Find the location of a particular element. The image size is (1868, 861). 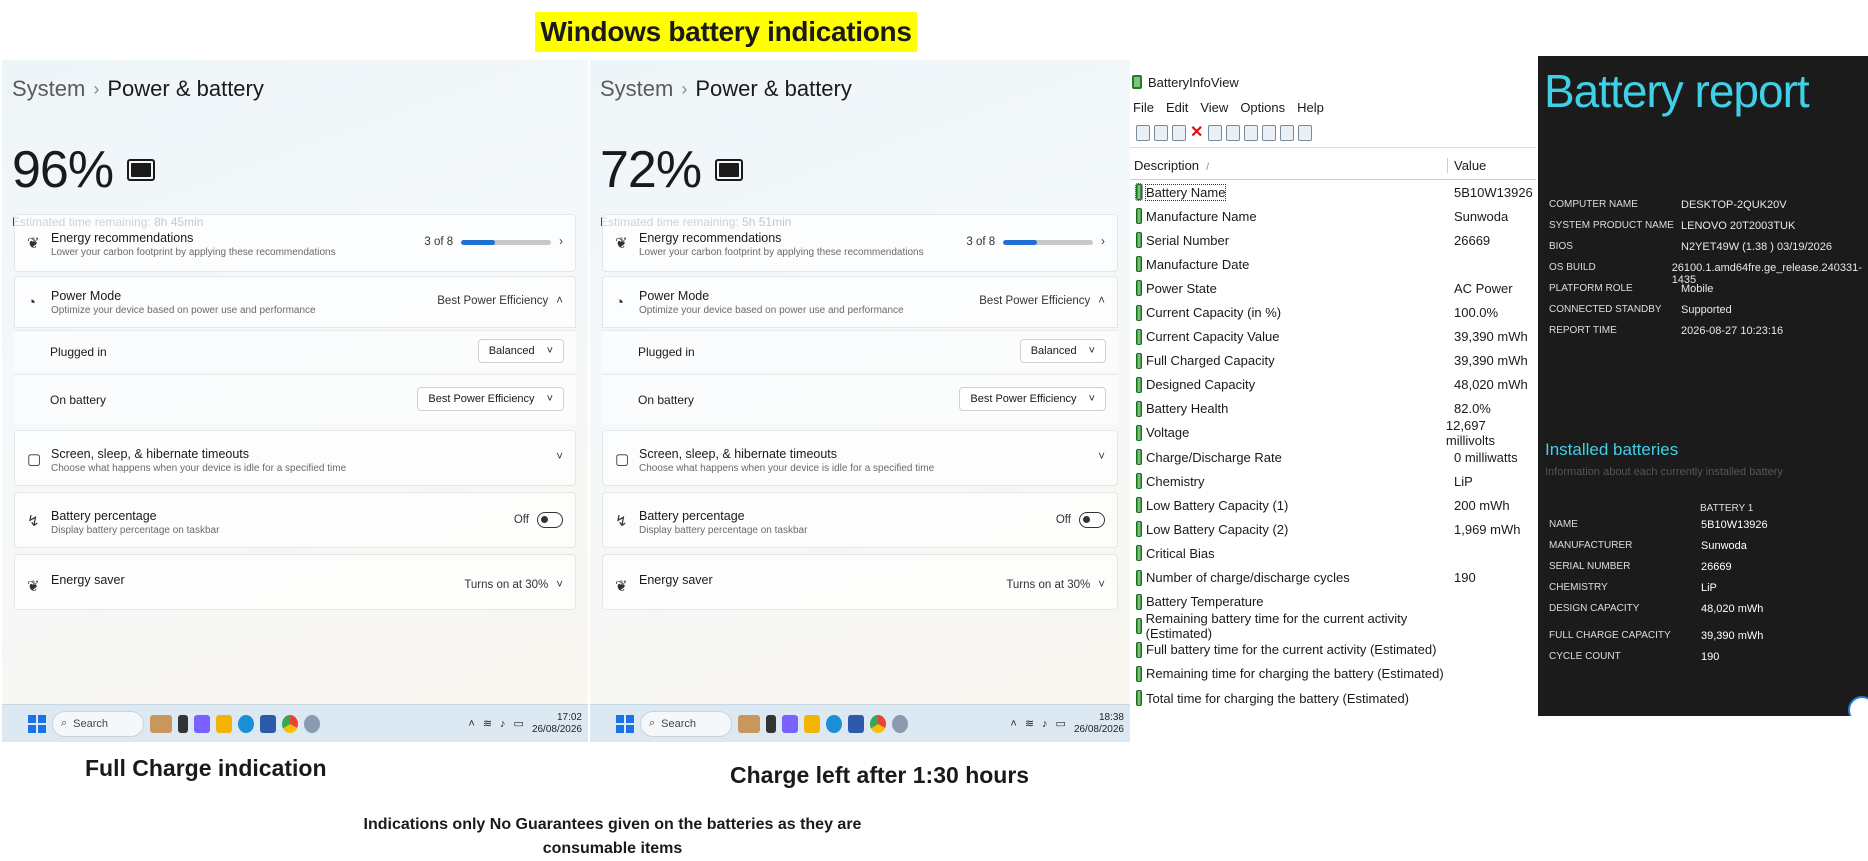

menu-edit: Edit is located at coordinates (1177, 107).